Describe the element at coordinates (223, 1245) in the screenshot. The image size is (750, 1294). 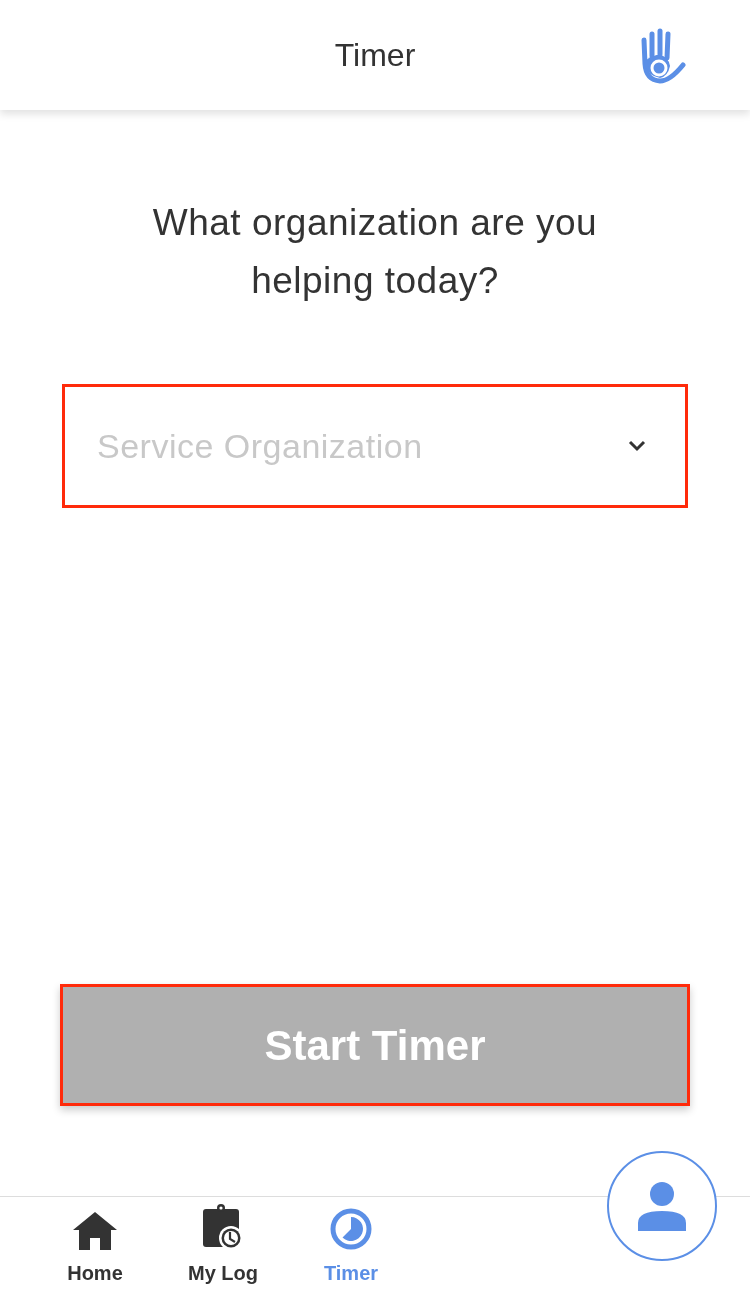
I see `nav-tab: My Log` at that location.